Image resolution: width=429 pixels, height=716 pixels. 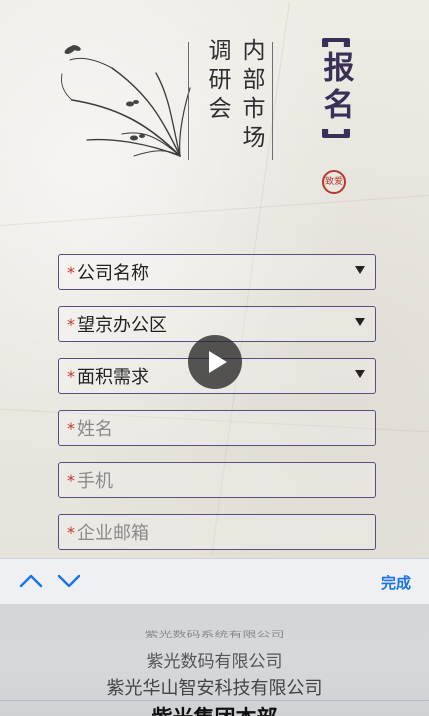 I want to click on chevron-down-icon, so click(x=69, y=581).